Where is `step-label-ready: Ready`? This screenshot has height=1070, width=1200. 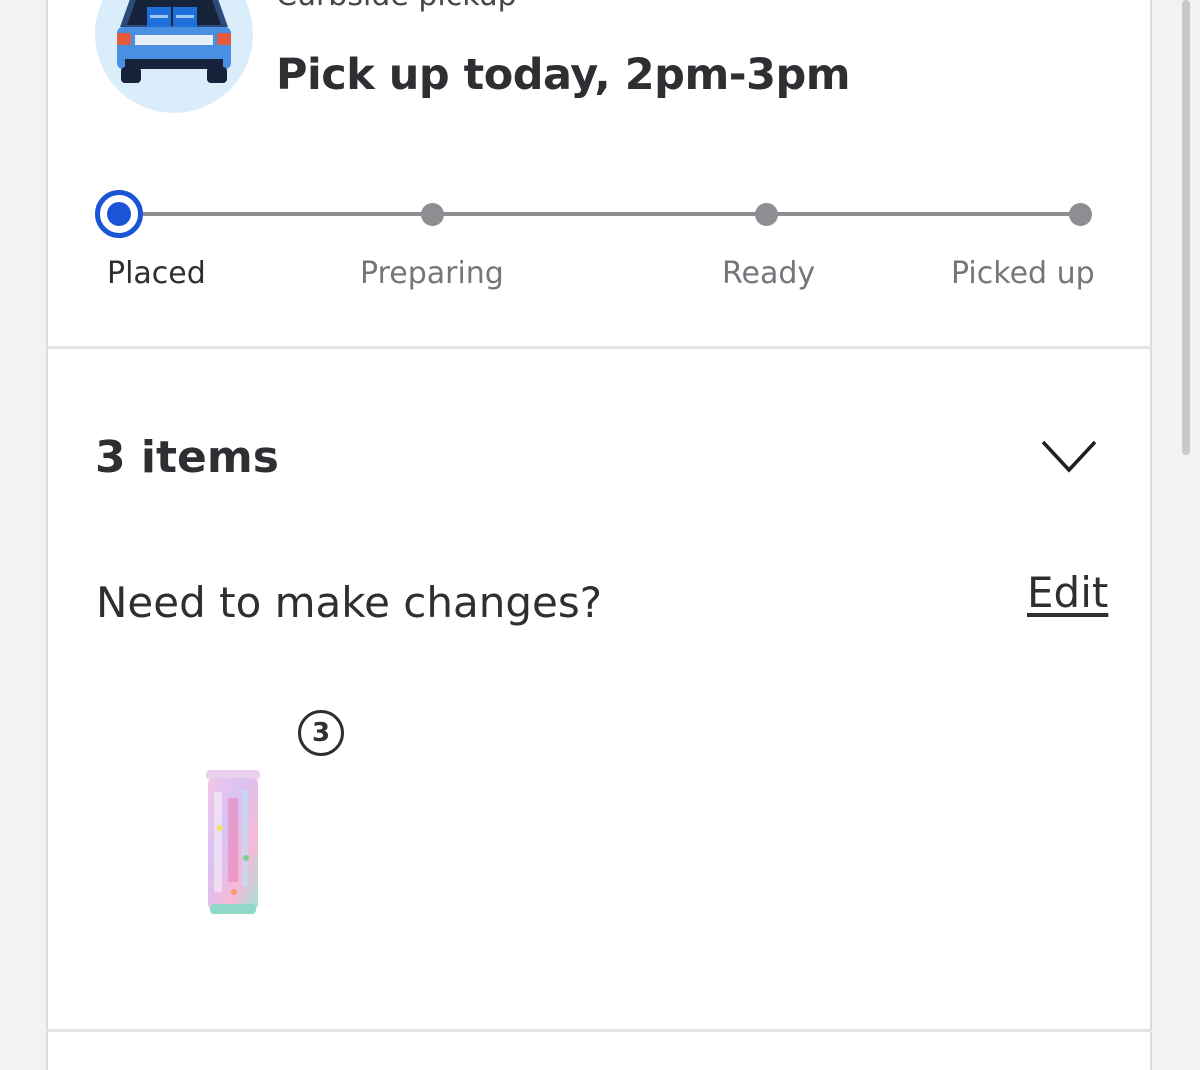
step-label-ready: Ready is located at coordinates (769, 273).